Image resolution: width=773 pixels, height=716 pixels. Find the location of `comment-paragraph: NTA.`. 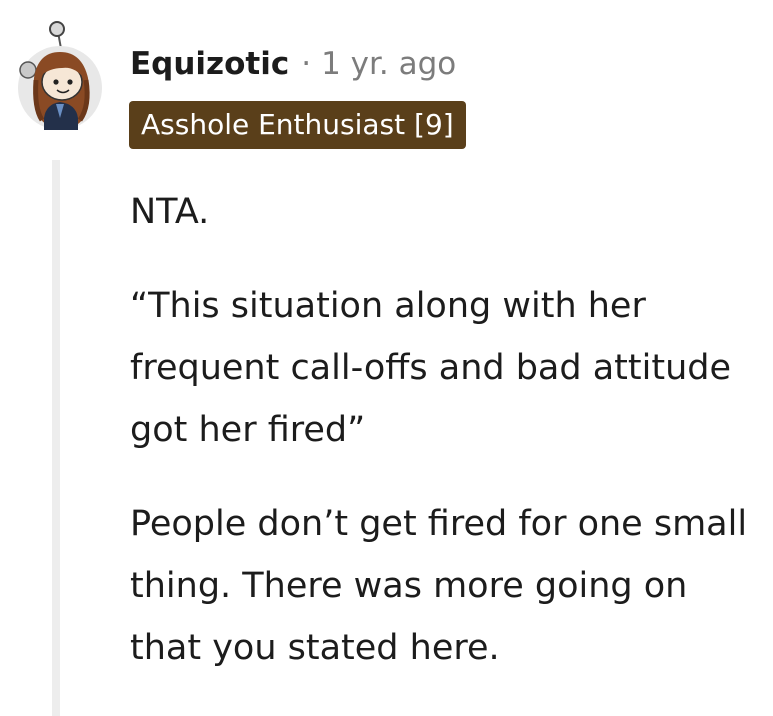

comment-paragraph: NTA. is located at coordinates (170, 212).